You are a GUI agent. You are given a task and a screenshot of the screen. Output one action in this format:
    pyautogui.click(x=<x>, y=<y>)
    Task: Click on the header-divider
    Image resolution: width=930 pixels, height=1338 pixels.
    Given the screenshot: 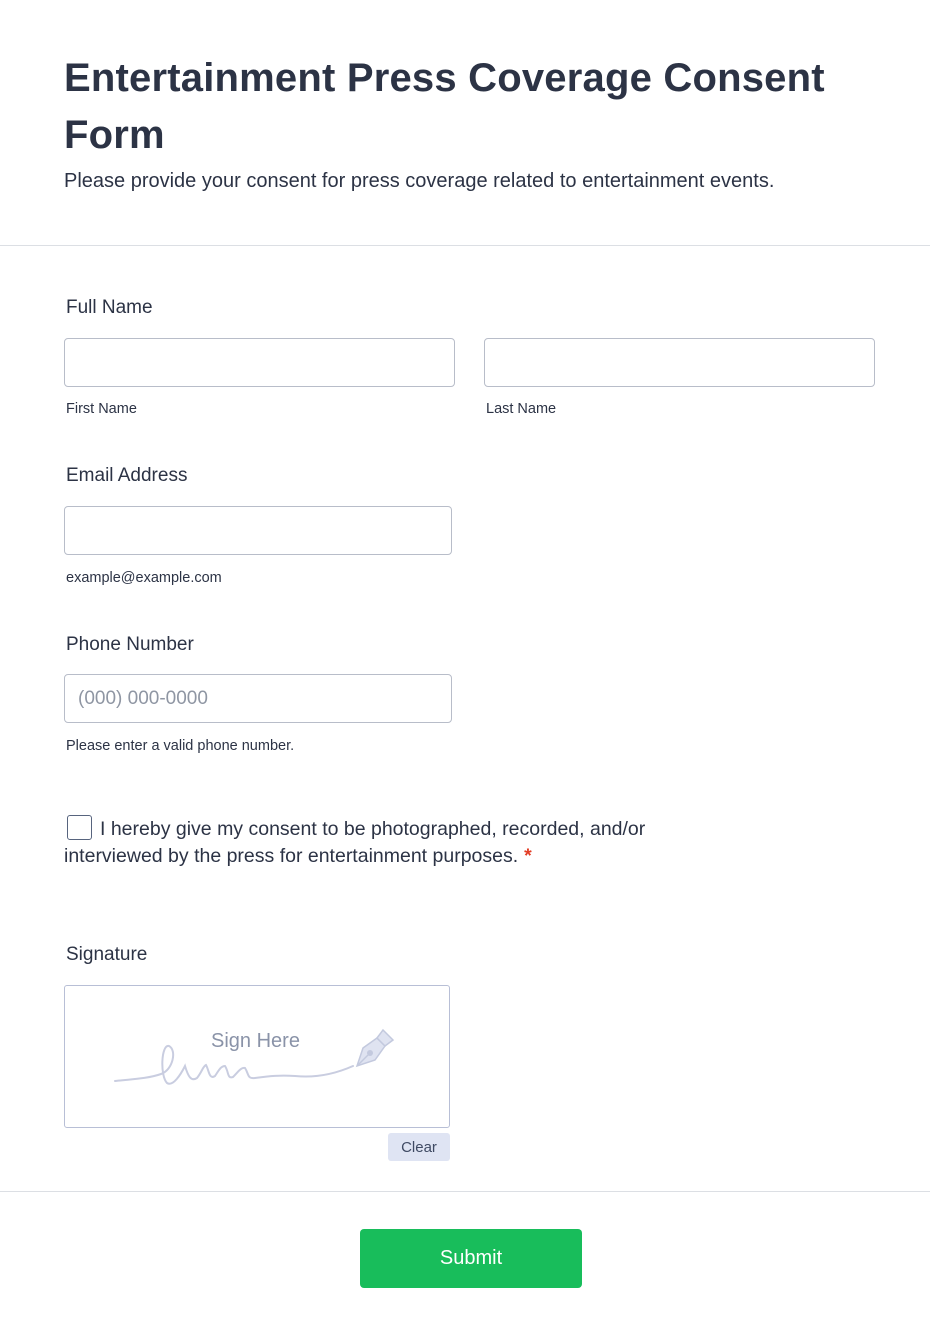 What is the action you would take?
    pyautogui.click(x=465, y=245)
    